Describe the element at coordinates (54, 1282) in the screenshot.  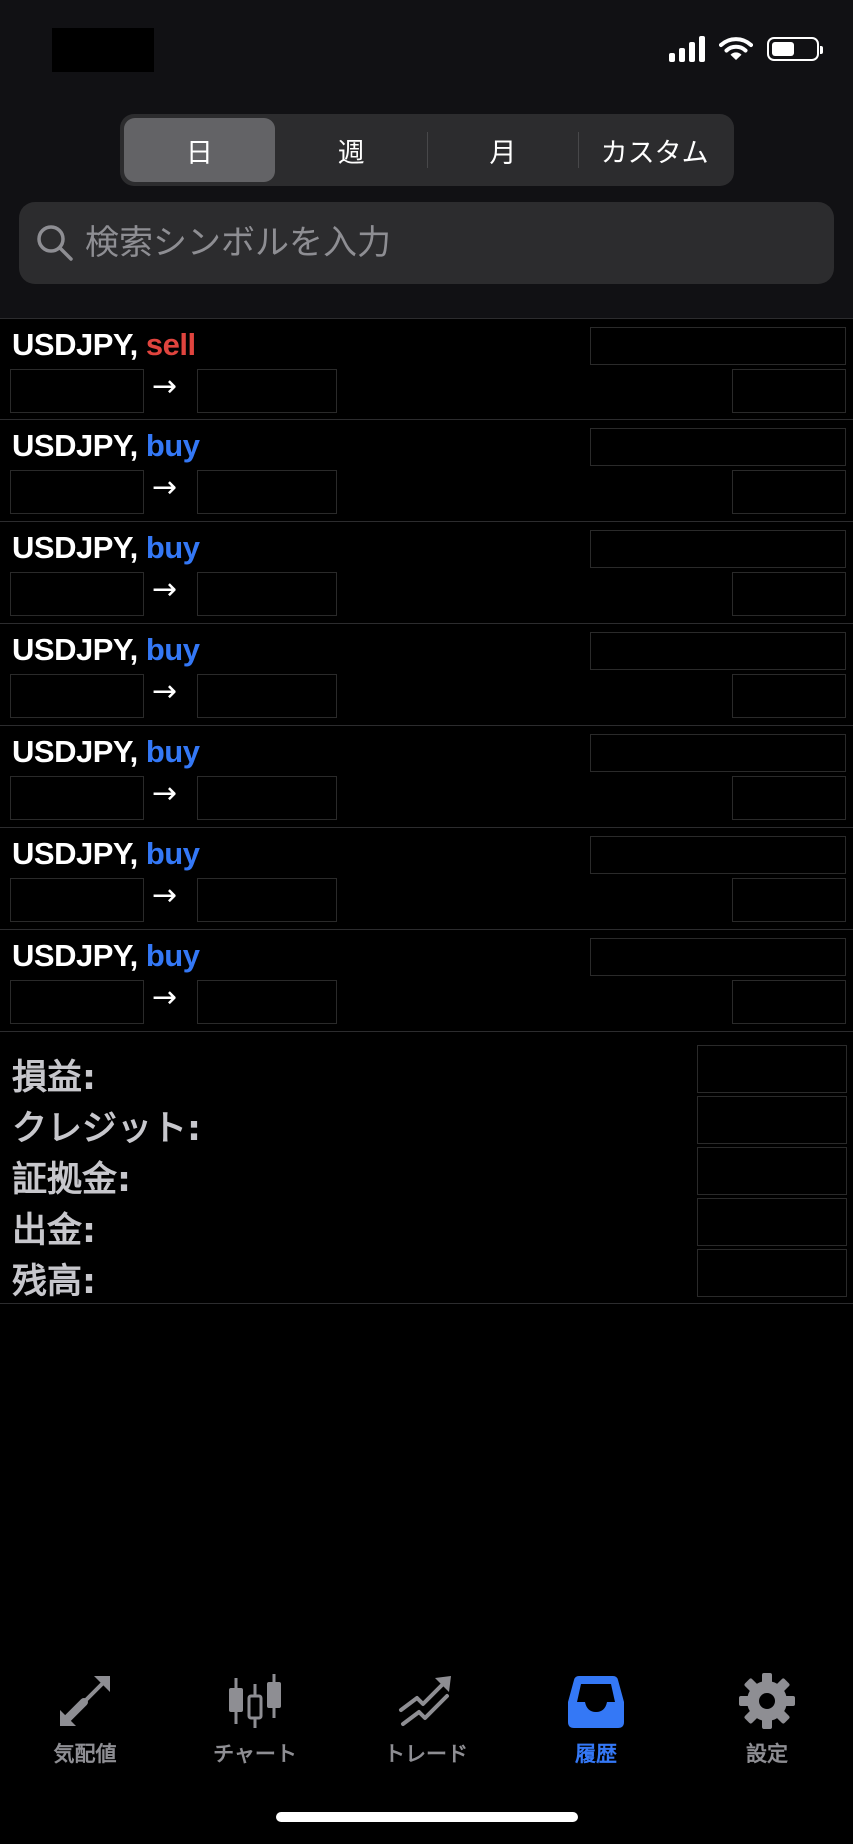
I see `summary-label: 残高:` at that location.